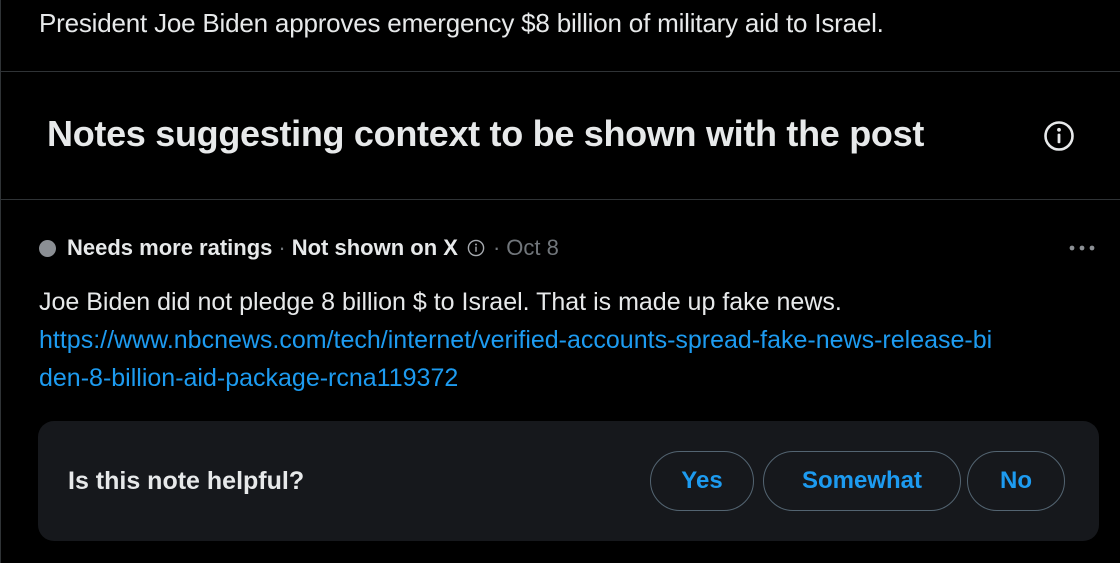 This screenshot has height=563, width=1120. What do you see at coordinates (374, 247) in the screenshot?
I see `note-visibility: Not shown on X` at bounding box center [374, 247].